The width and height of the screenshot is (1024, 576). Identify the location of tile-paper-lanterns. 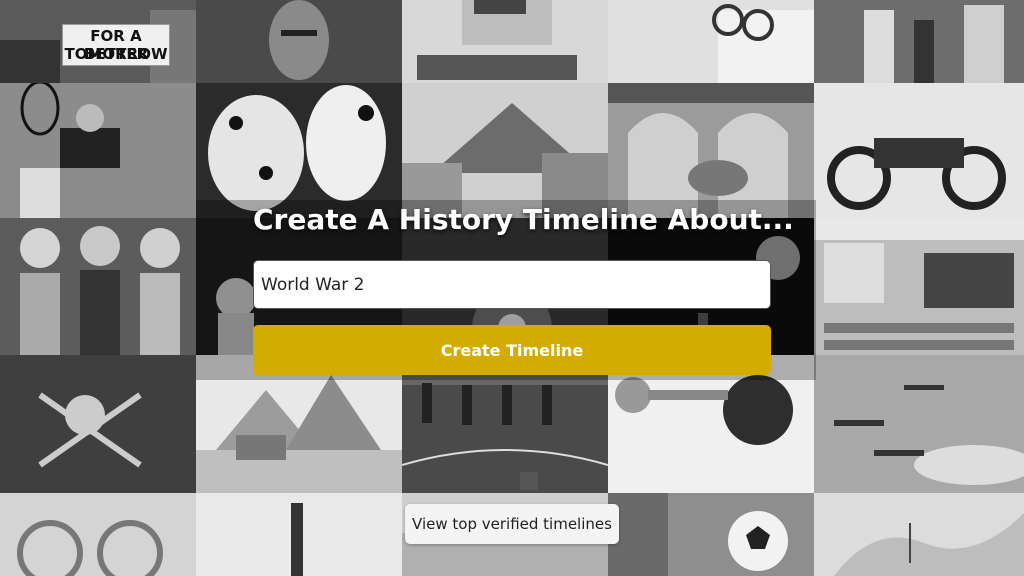
(299, 150).